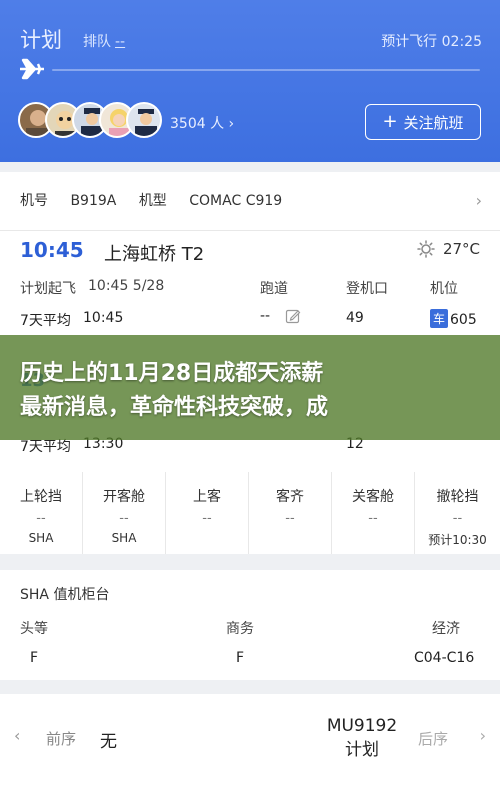 This screenshot has height=786, width=500. Describe the element at coordinates (65, 595) in the screenshot. I see `checkin-counter-title: SHA 值机柜台` at that location.